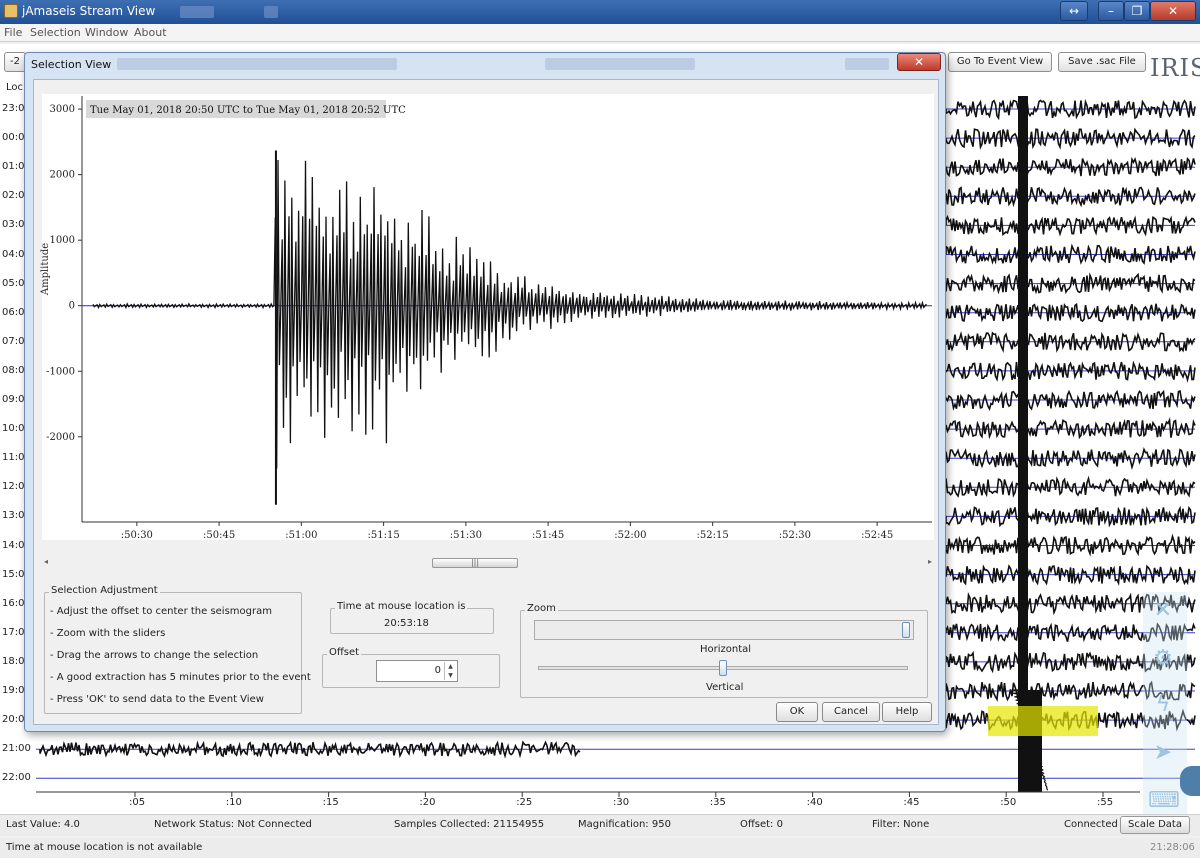 The height and width of the screenshot is (858, 1200). I want to click on plot-x-tick-label: :51:00, so click(301, 535).